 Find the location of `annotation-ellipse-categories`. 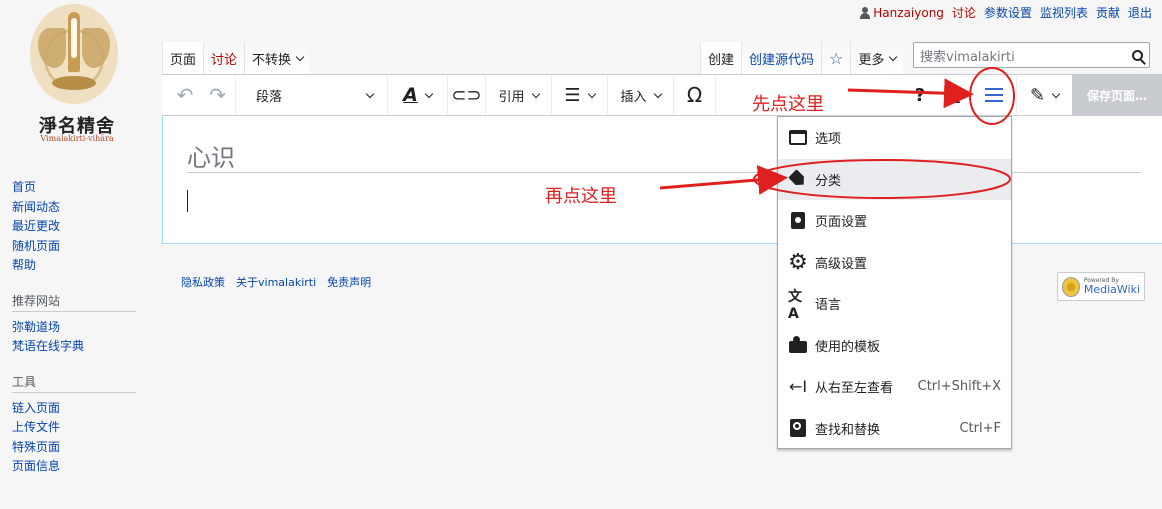

annotation-ellipse-categories is located at coordinates (882, 179).